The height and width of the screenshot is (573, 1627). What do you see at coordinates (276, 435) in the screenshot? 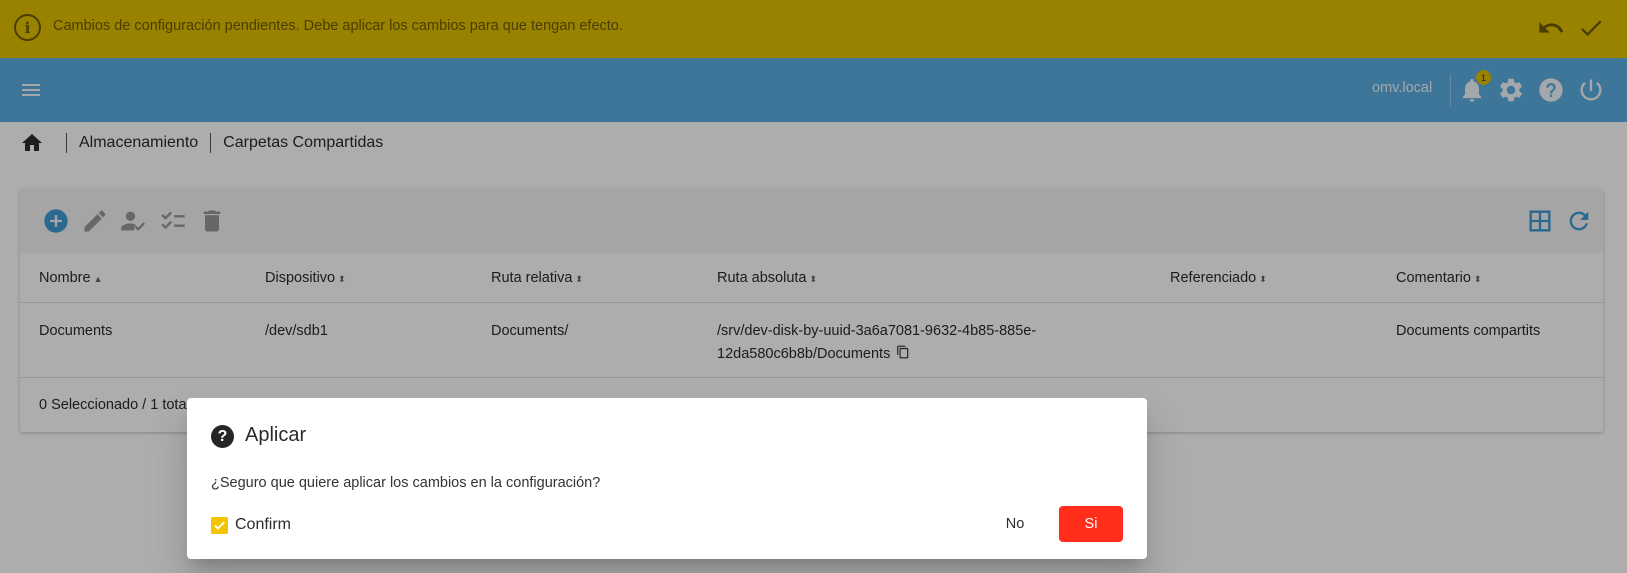
I see `dialog-title: Aplicar` at bounding box center [276, 435].